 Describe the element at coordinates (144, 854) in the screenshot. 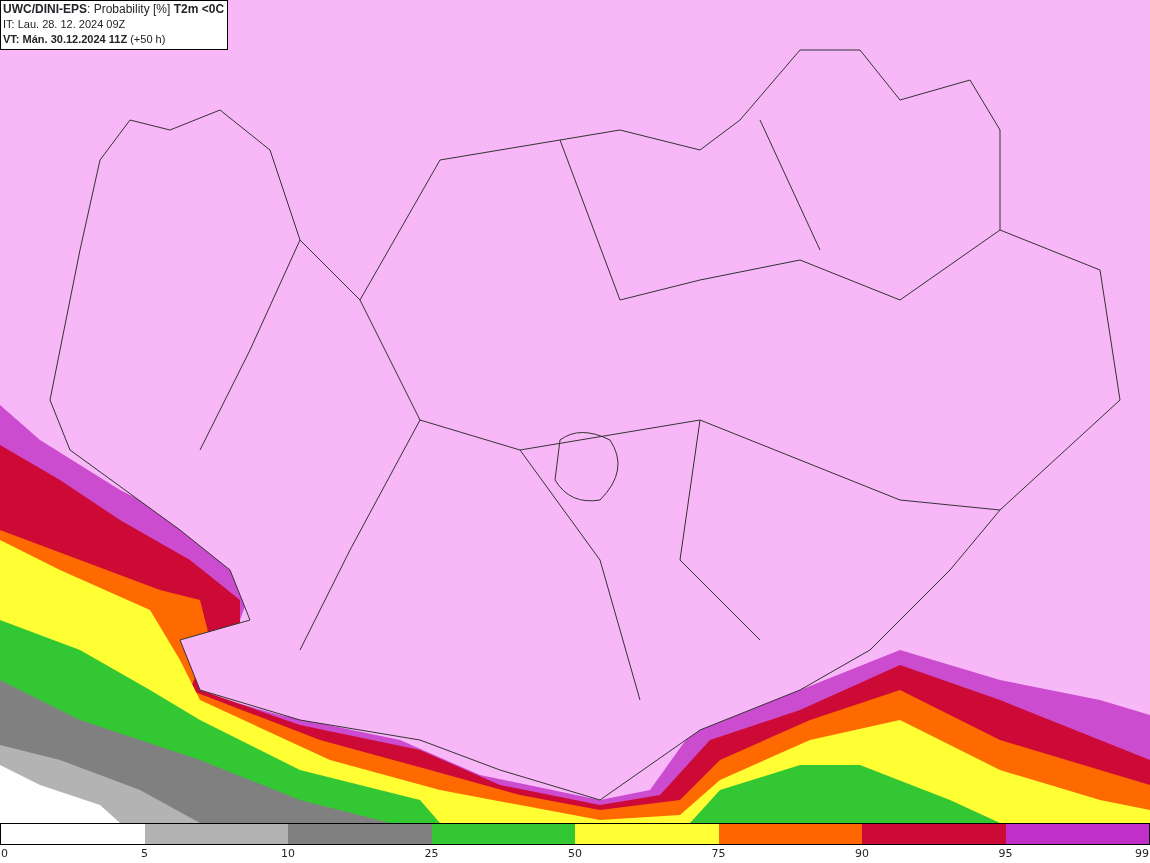

I see `legend-label: 5` at that location.